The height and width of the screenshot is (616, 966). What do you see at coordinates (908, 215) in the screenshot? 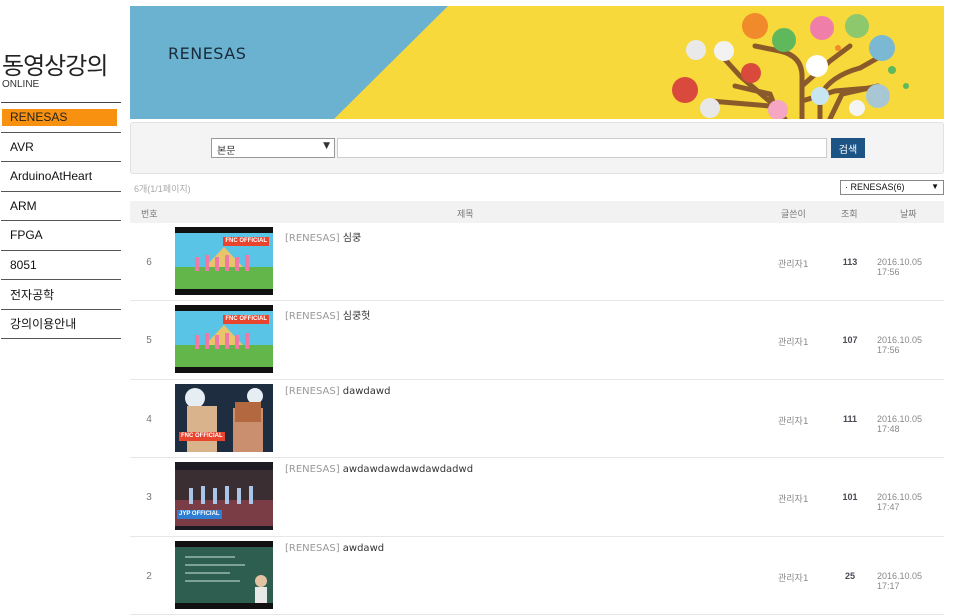
I see `header-date: 날짜` at bounding box center [908, 215].